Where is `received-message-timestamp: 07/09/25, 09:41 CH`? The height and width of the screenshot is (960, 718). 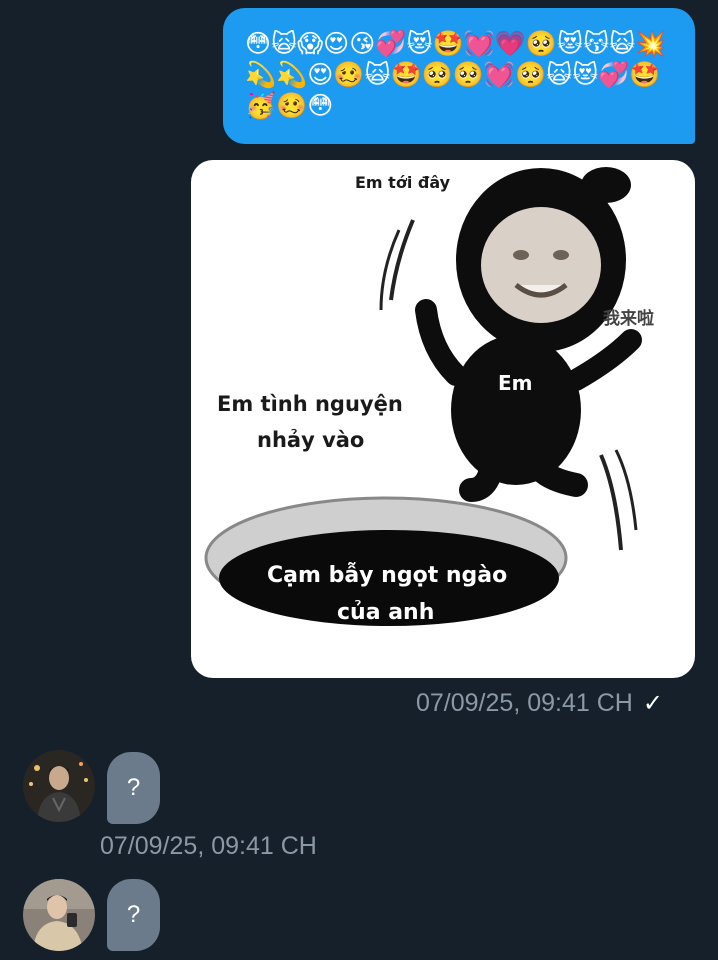
received-message-timestamp: 07/09/25, 09:41 CH is located at coordinates (208, 846).